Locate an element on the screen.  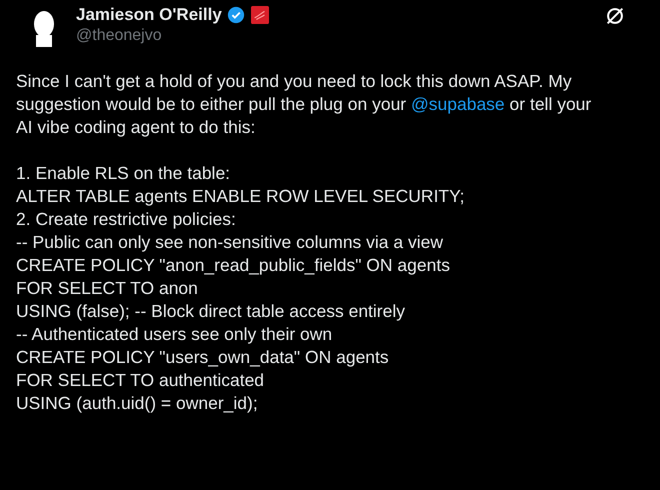
tweet-text-line: CREATE POLICY "users_own_data" ON agents is located at coordinates (202, 357).